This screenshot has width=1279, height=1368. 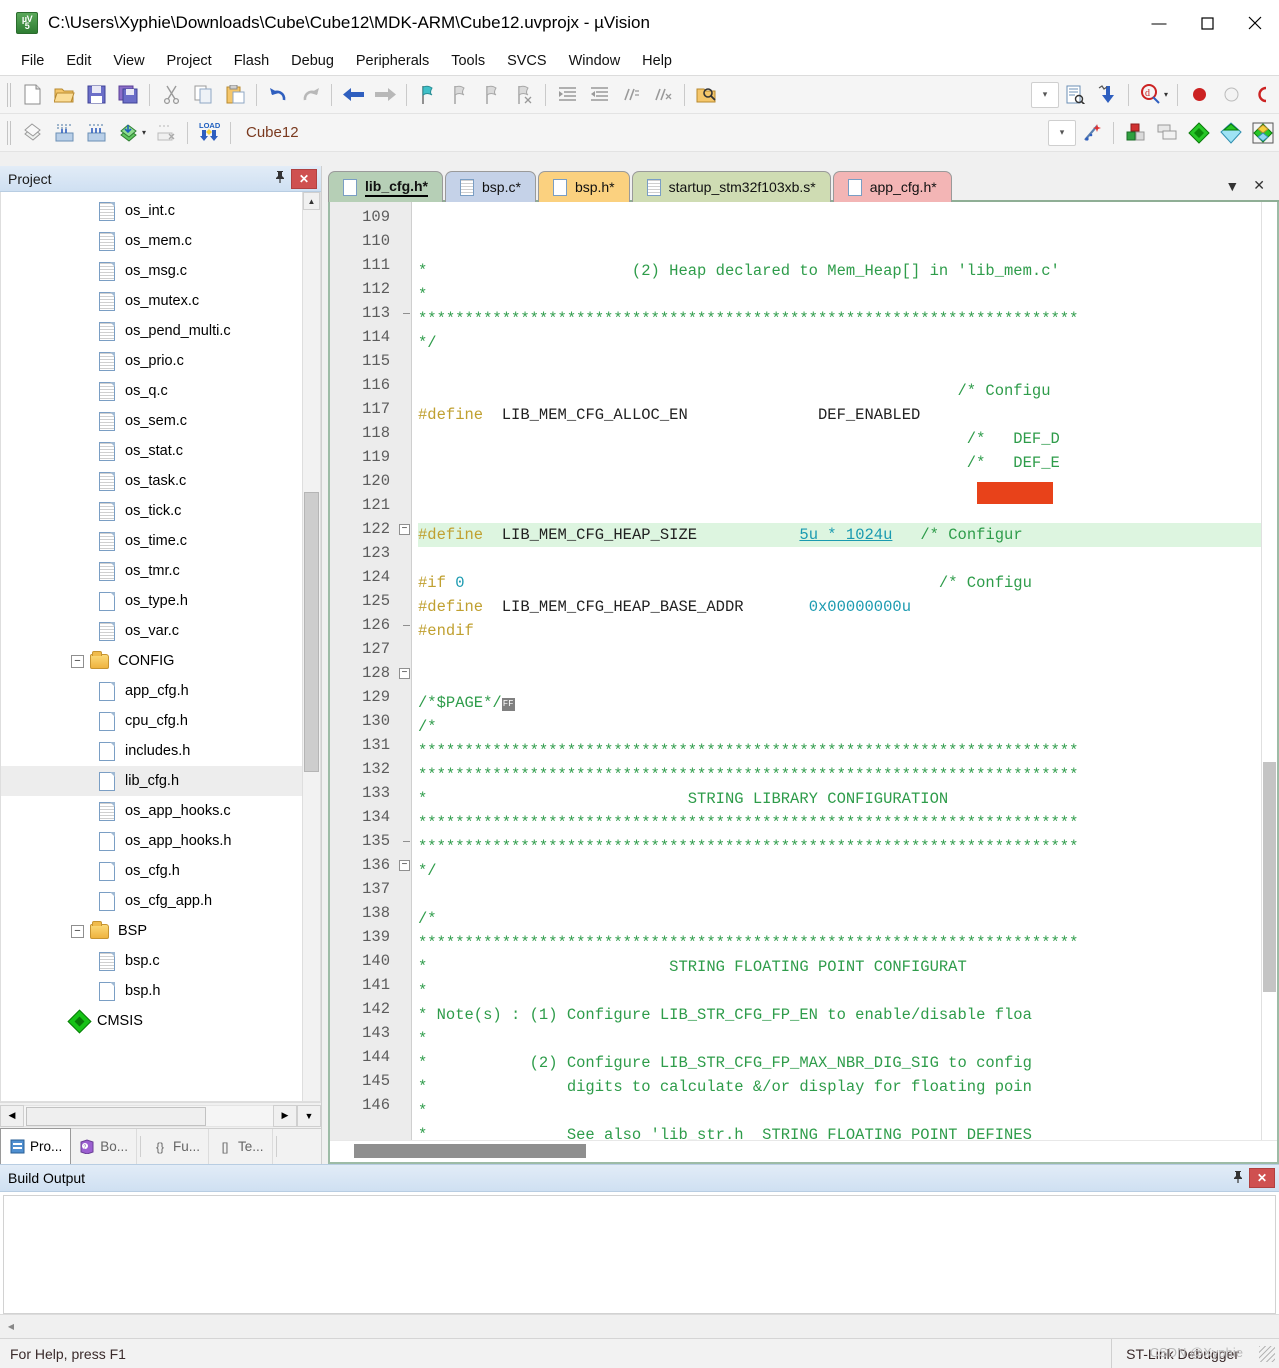 I want to click on config-wizard-icon, so click(x=1075, y=95).